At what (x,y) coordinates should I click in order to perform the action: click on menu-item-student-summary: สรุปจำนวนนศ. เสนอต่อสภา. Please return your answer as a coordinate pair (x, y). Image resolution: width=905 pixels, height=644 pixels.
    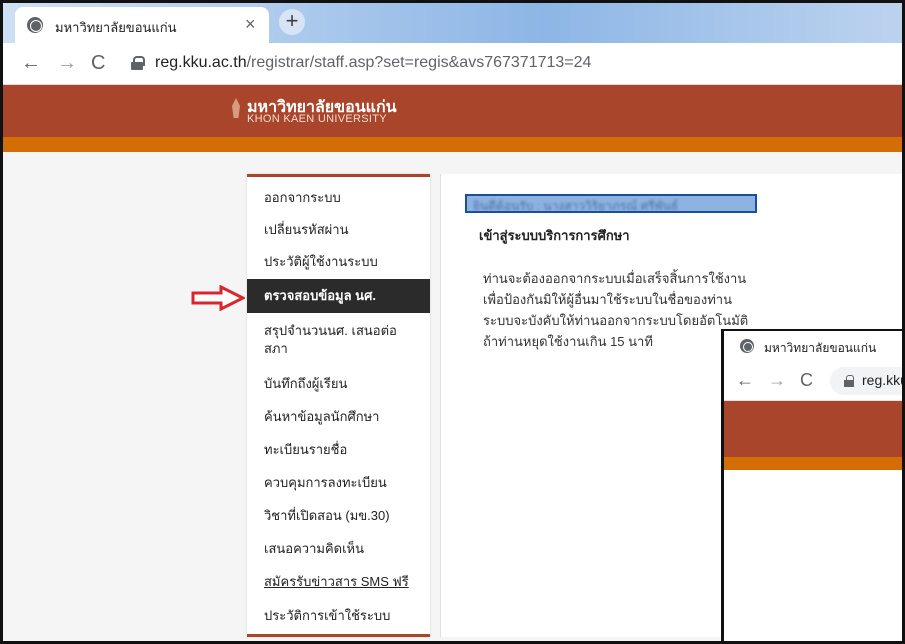
    Looking at the image, I should click on (332, 340).